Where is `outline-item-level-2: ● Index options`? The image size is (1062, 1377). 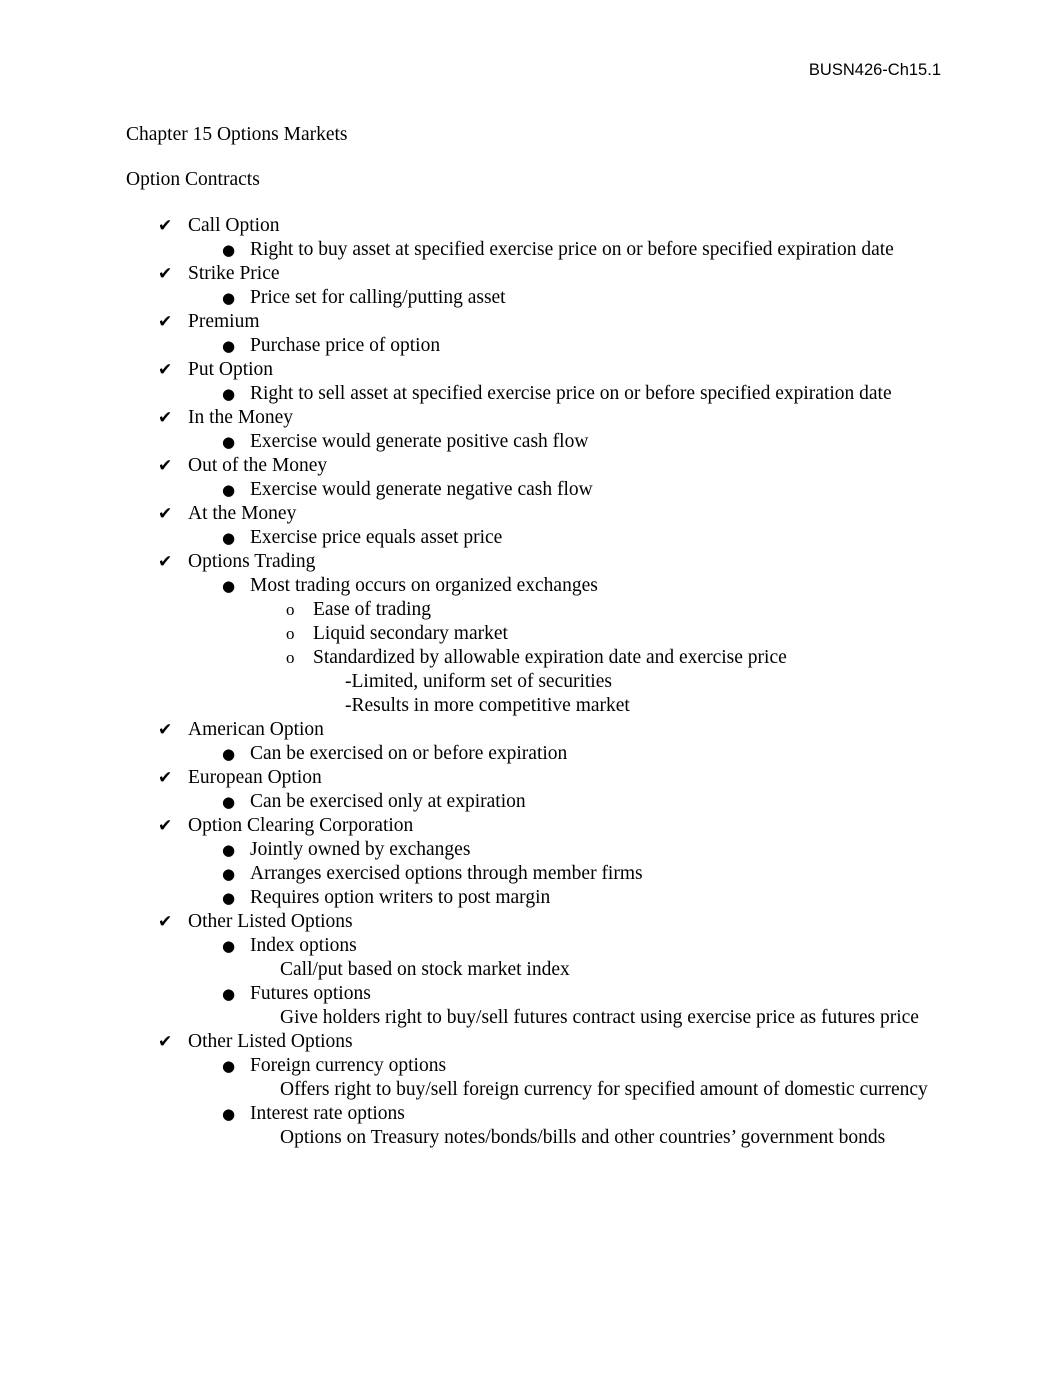
outline-item-level-2: ● Index options is located at coordinates (536, 946).